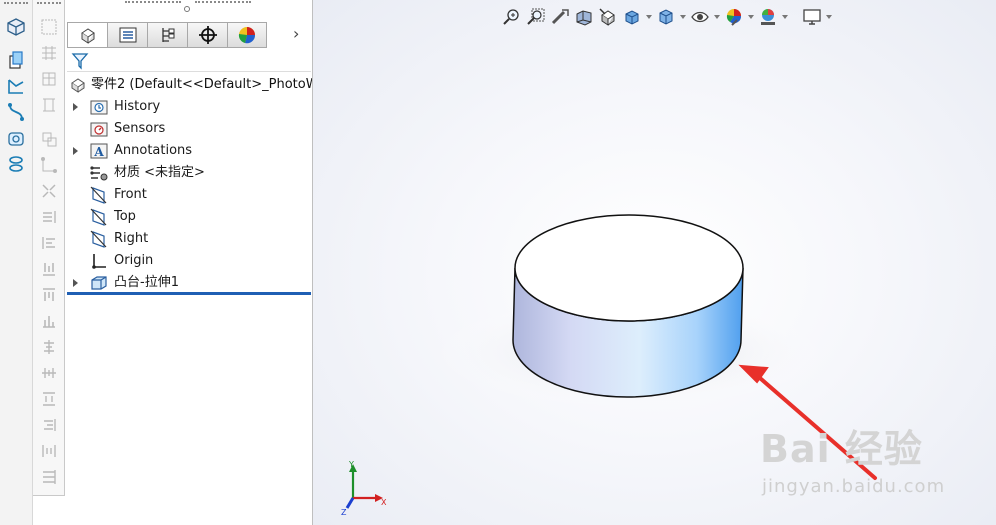 The height and width of the screenshot is (525, 996). I want to click on boss-extrude-icon, so click(99, 283).